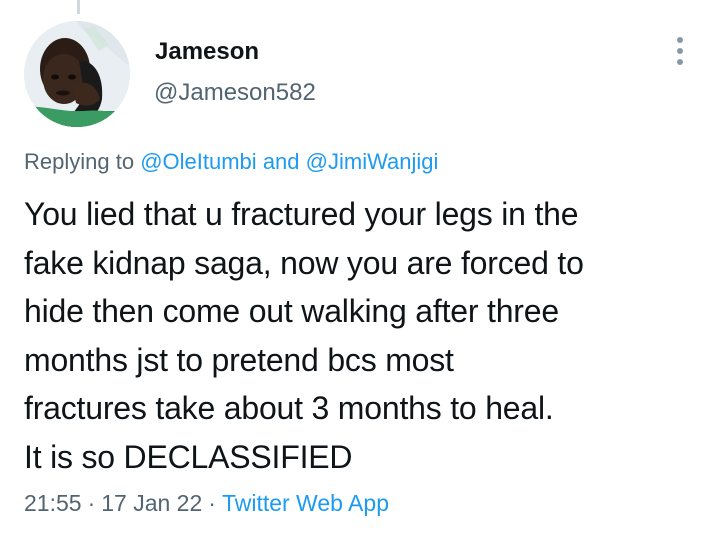 This screenshot has width=719, height=544. Describe the element at coordinates (372, 161) in the screenshot. I see `mention-link-jimiwanjigi: @JimiWanjigi` at that location.